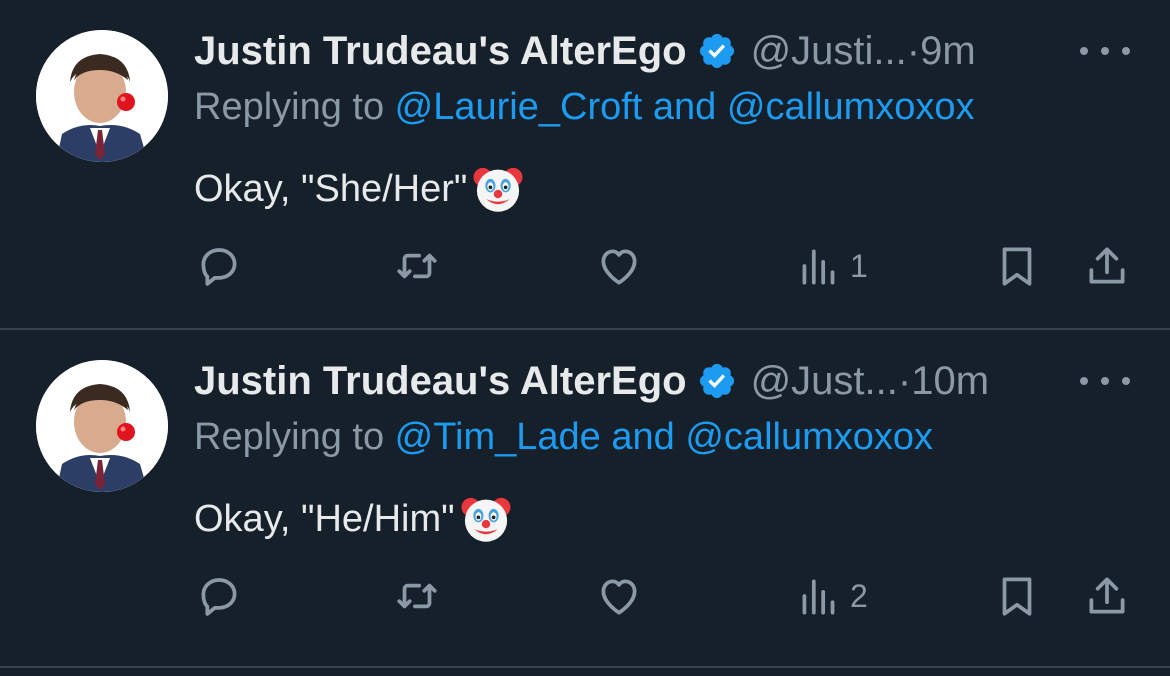 This screenshot has height=676, width=1170. I want to click on views-count: 2, so click(859, 595).